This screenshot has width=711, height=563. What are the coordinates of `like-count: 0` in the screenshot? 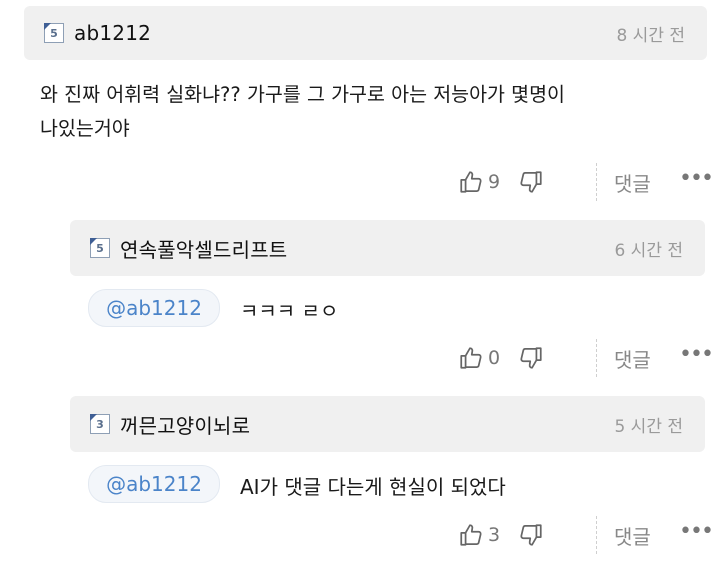 It's located at (494, 358).